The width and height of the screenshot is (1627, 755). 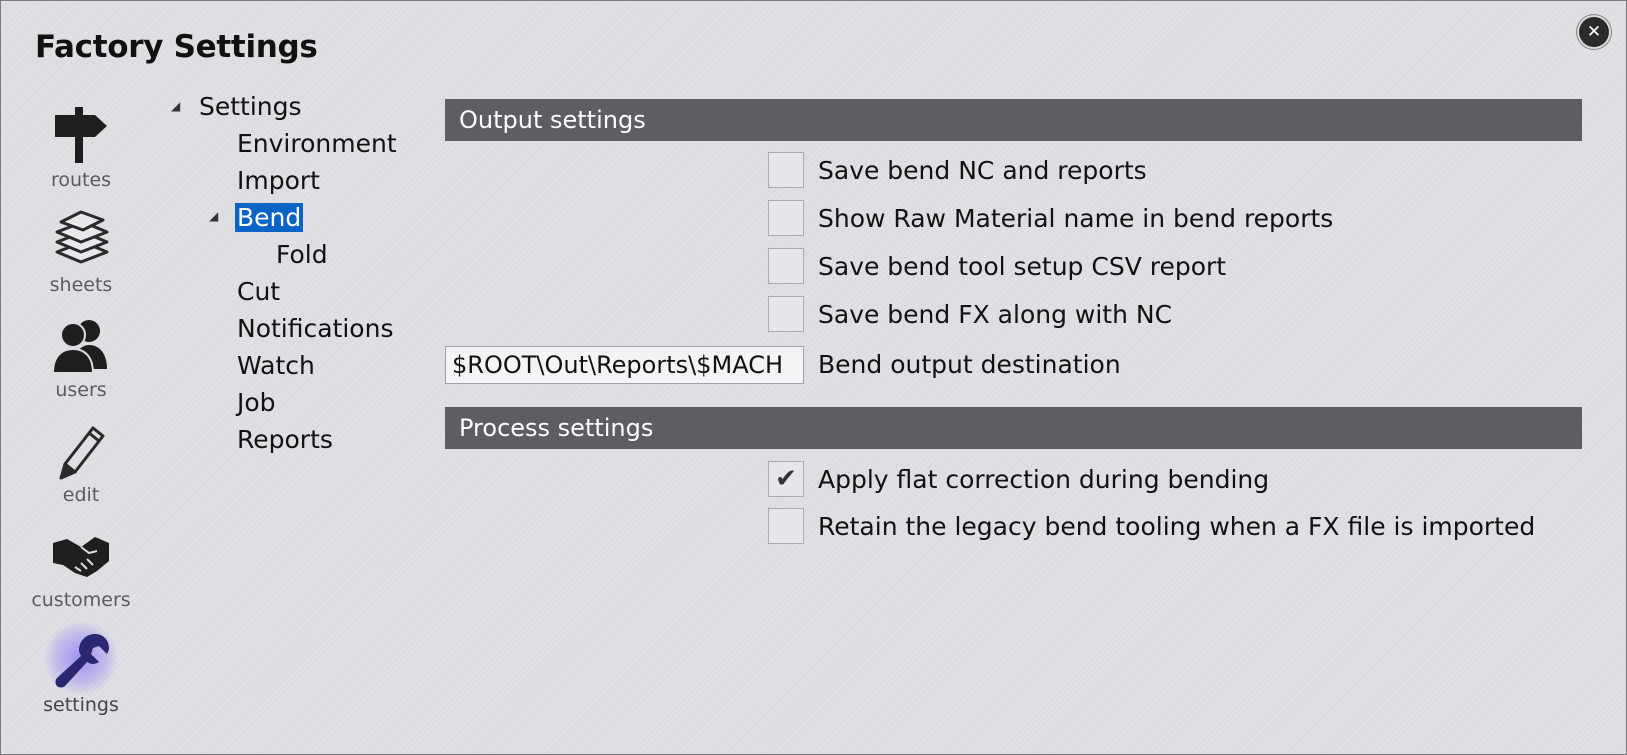 What do you see at coordinates (81, 135) in the screenshot?
I see `signpost-icon` at bounding box center [81, 135].